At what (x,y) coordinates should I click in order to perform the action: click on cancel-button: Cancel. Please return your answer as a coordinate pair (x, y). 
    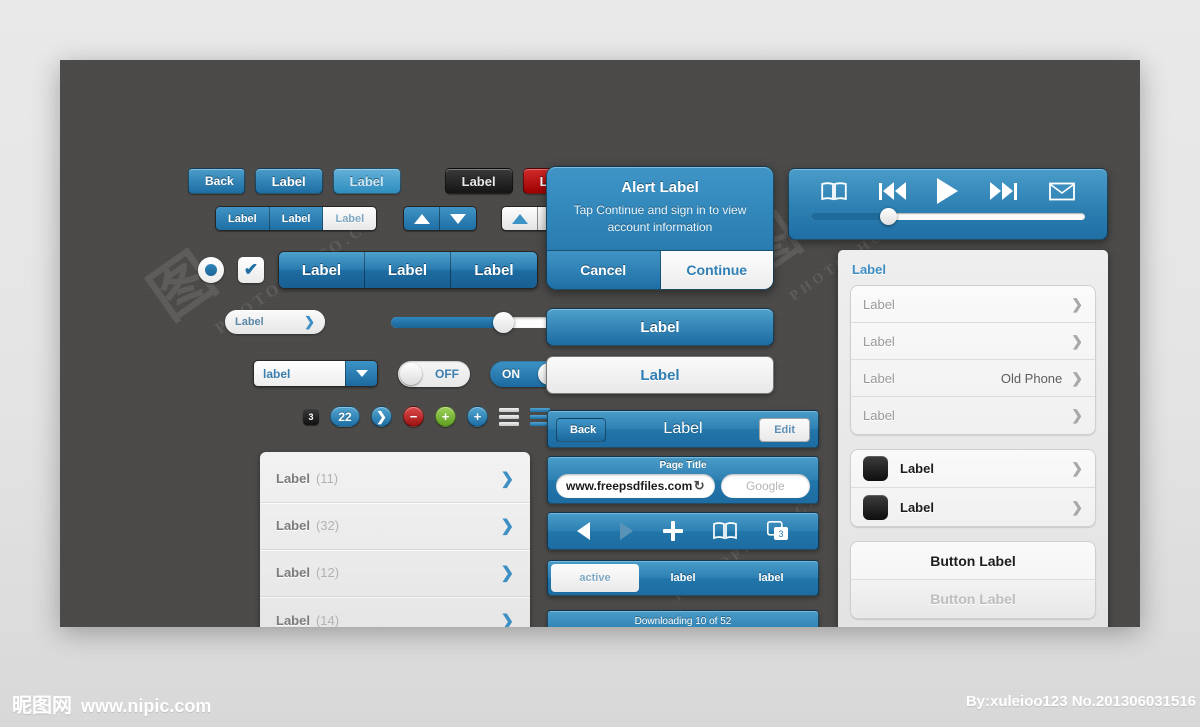
    Looking at the image, I should click on (604, 270).